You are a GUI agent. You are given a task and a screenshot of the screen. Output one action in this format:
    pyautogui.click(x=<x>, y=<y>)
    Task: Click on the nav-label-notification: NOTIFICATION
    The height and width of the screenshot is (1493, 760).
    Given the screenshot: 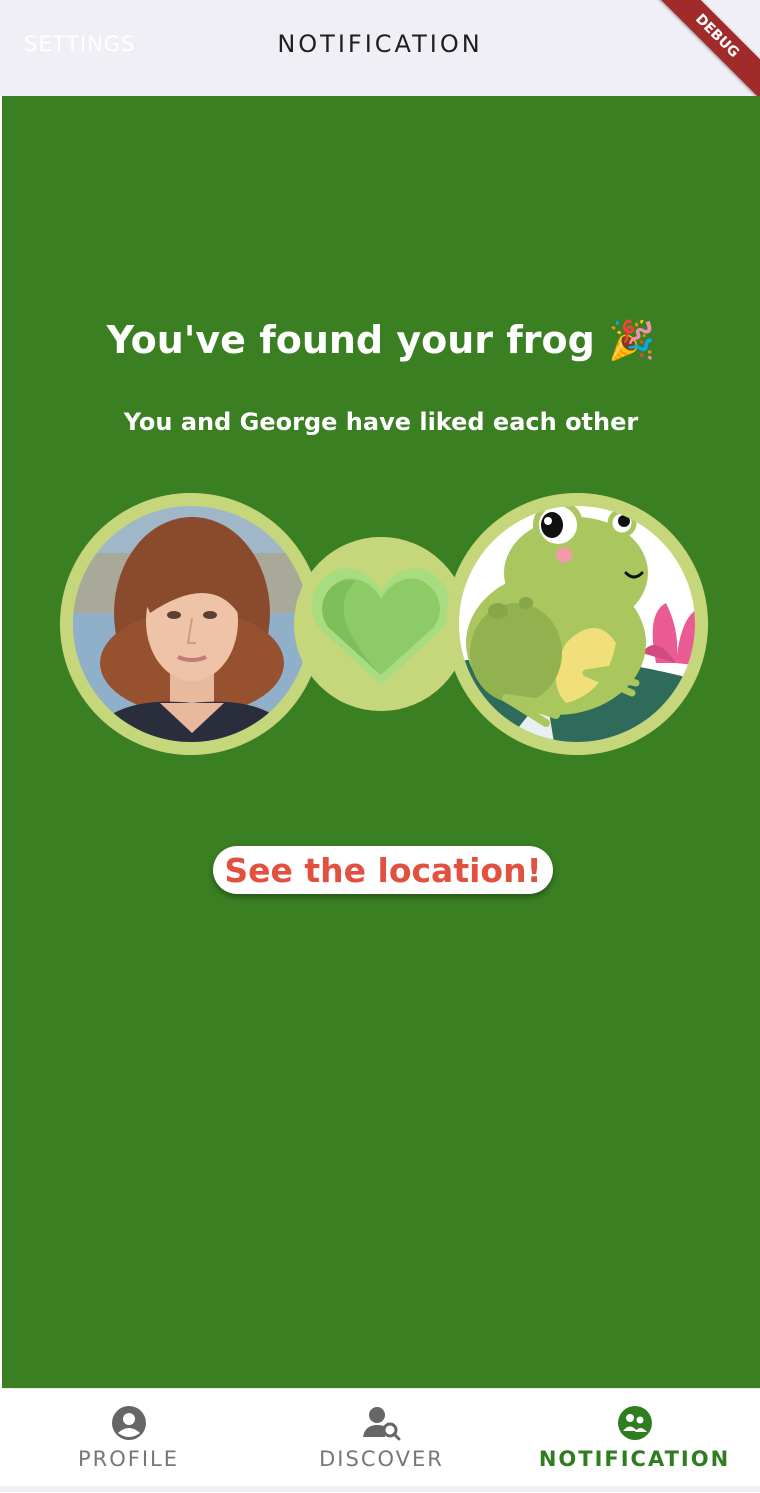 What is the action you would take?
    pyautogui.click(x=634, y=1459)
    